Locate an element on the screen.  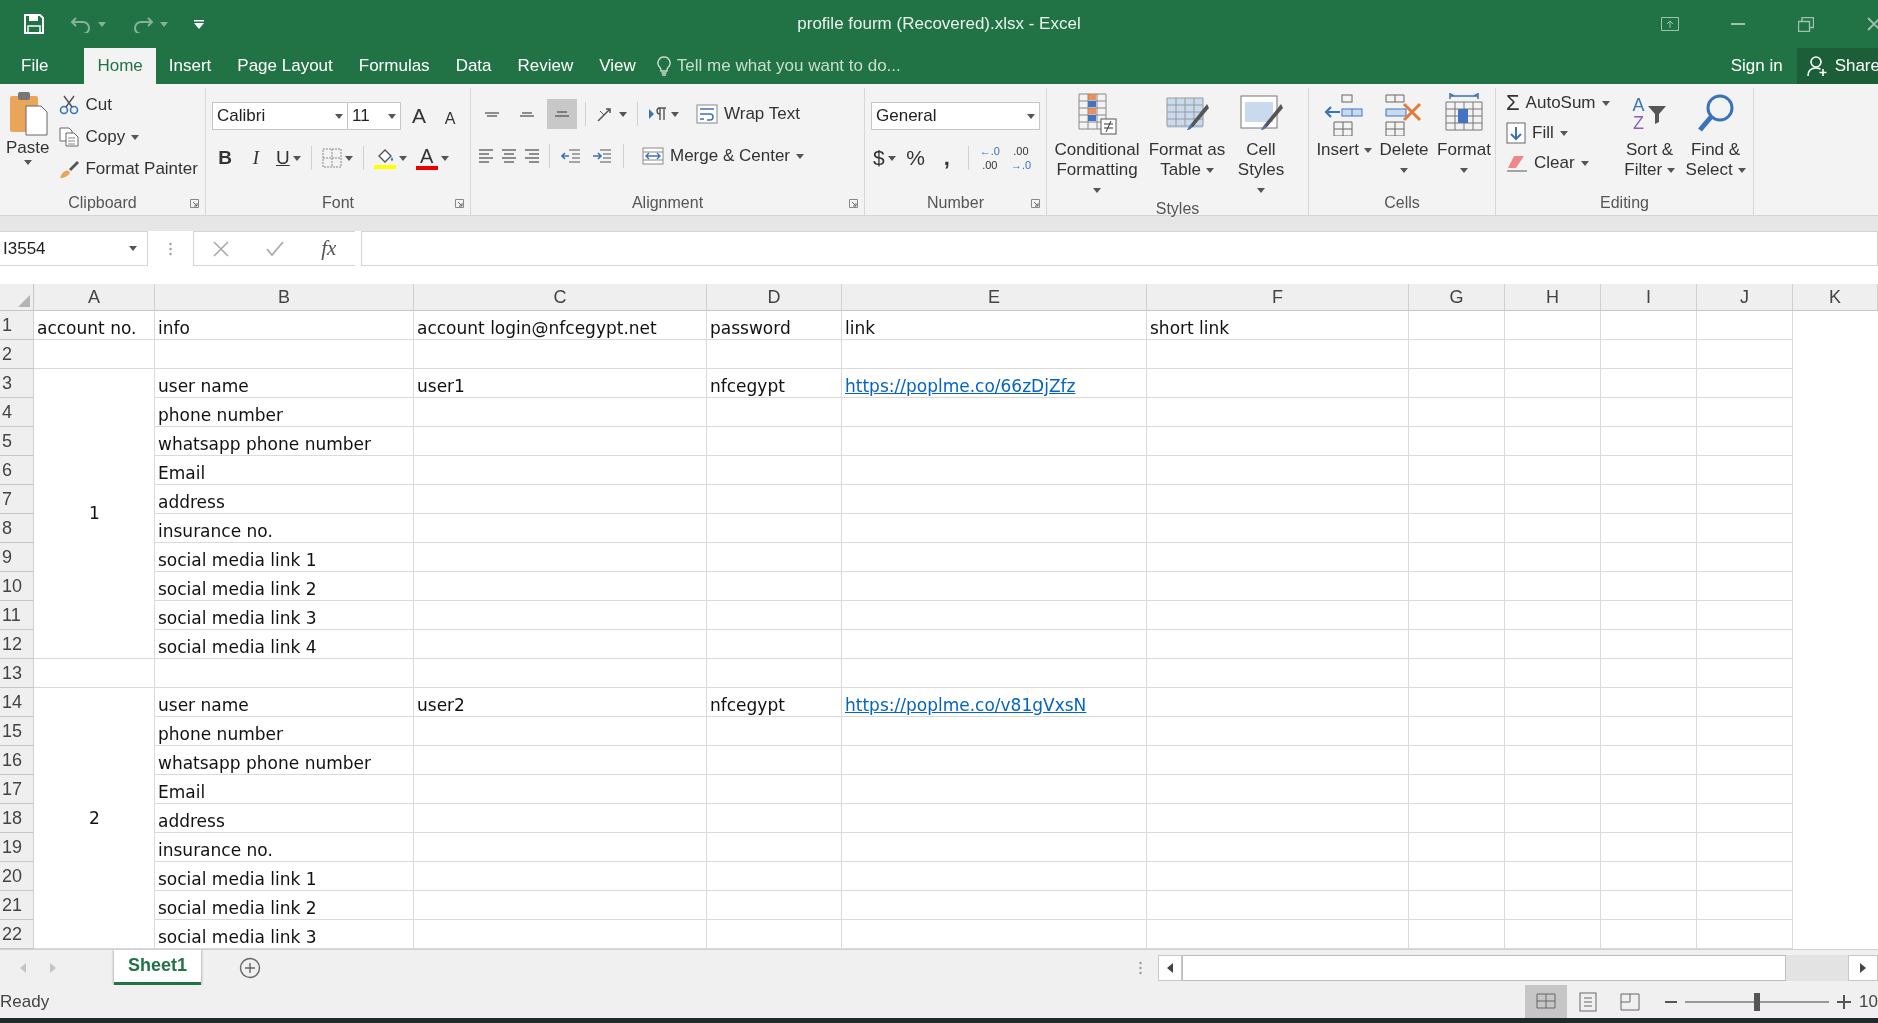
row-header: 22 is located at coordinates (17, 934).